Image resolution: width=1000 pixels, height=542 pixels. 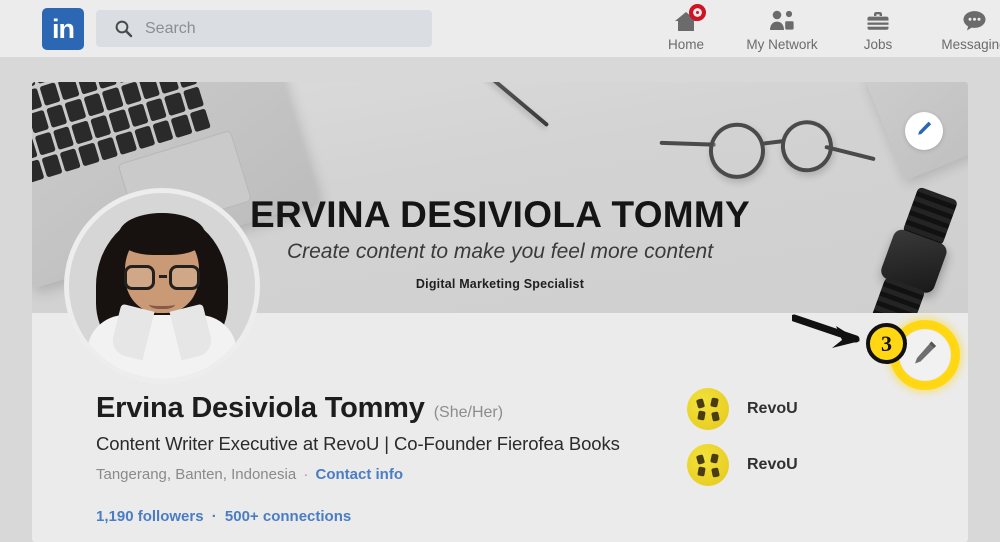 What do you see at coordinates (162, 234) in the screenshot?
I see `avatar-bangs` at bounding box center [162, 234].